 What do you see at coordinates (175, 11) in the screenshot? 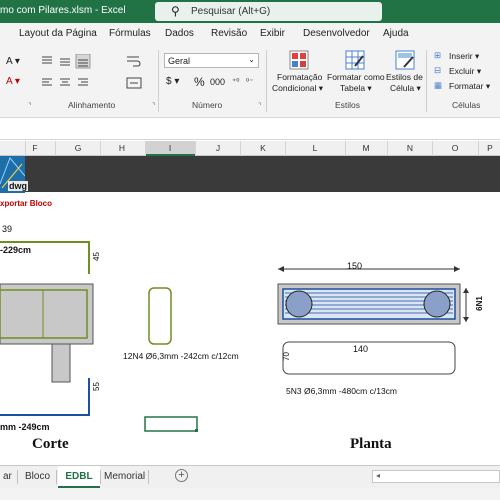
I see `search-icon: ⚲` at bounding box center [175, 11].